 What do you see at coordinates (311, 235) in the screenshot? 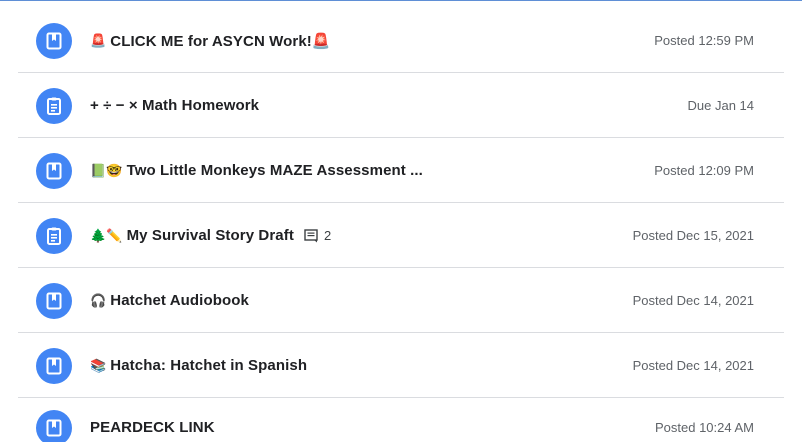
I see `comment-icon` at bounding box center [311, 235].